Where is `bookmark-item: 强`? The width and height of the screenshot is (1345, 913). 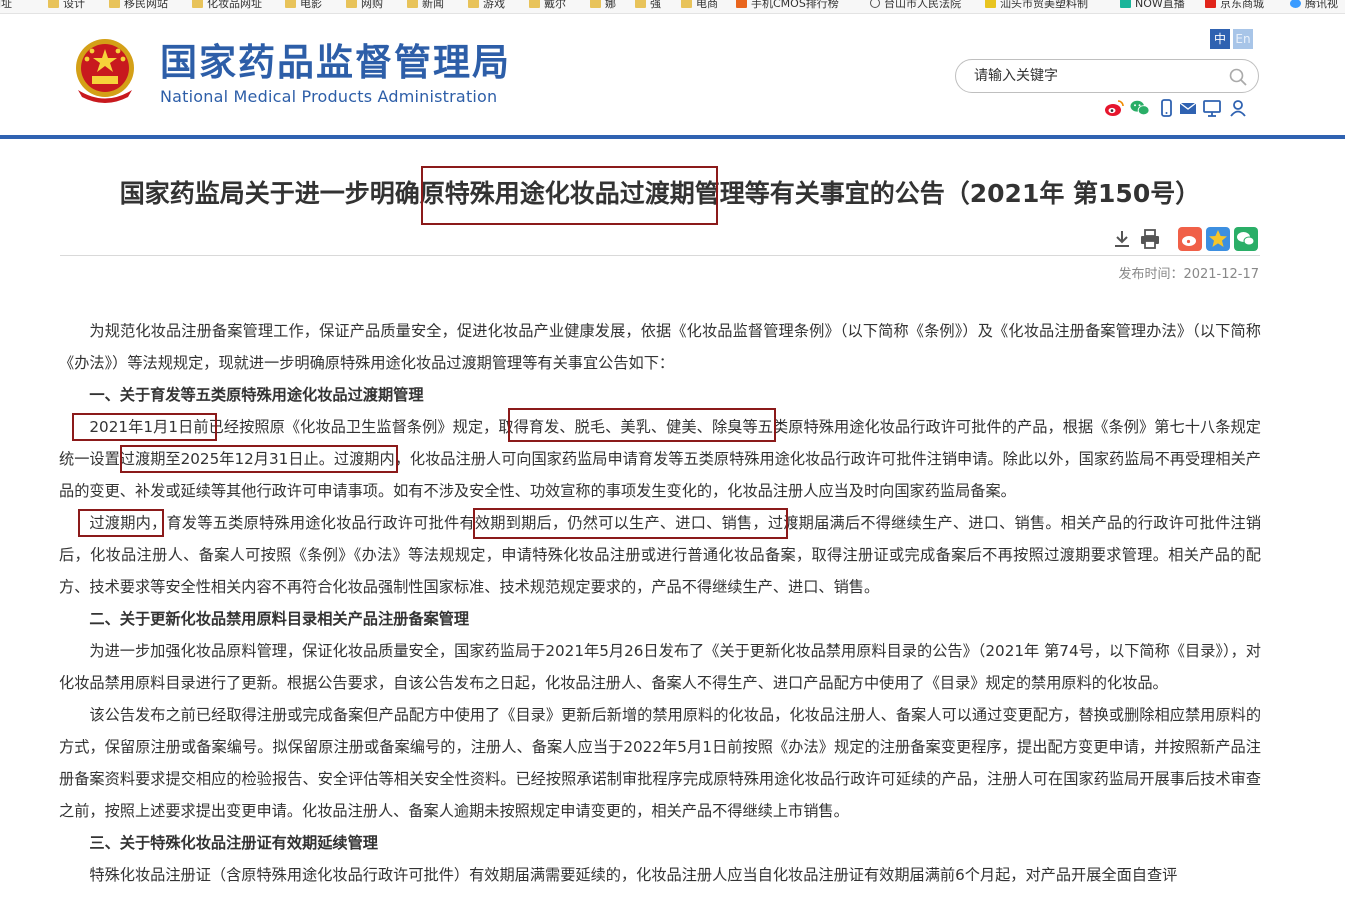 bookmark-item: 强 is located at coordinates (648, 5).